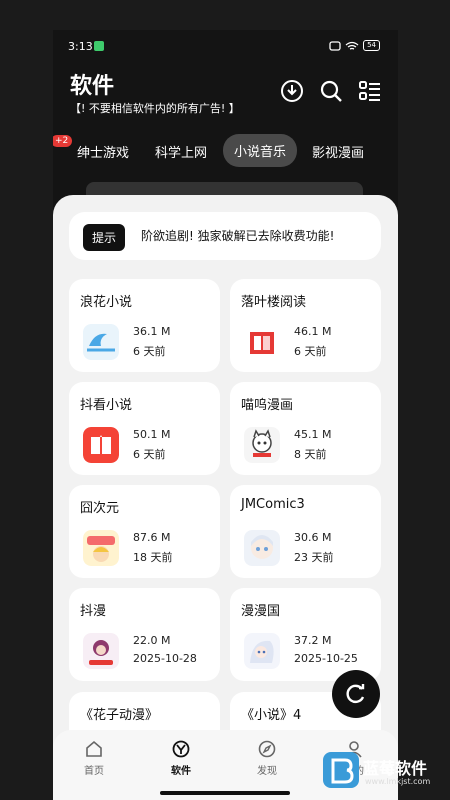 The image size is (450, 800). Describe the element at coordinates (152, 640) in the screenshot. I see `app-size: 22.0 M` at that location.